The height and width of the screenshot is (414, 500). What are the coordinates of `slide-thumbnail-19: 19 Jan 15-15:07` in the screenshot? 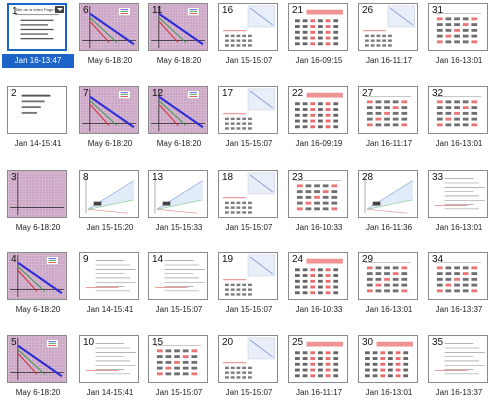 It's located at (250, 291).